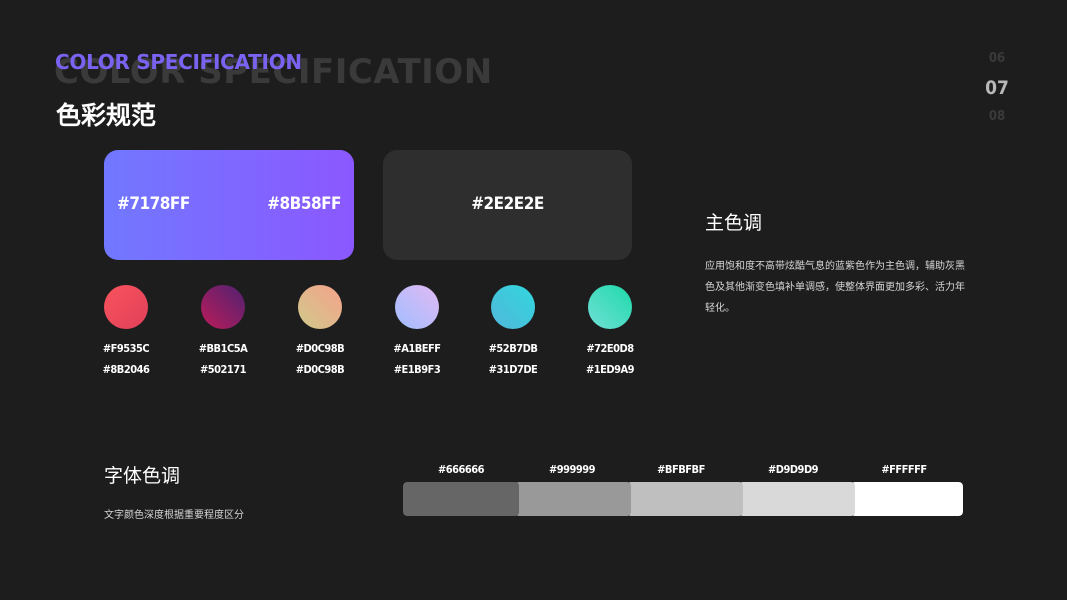 Image resolution: width=1067 pixels, height=600 pixels. I want to click on font-color-label: #D9D9D9, so click(793, 469).